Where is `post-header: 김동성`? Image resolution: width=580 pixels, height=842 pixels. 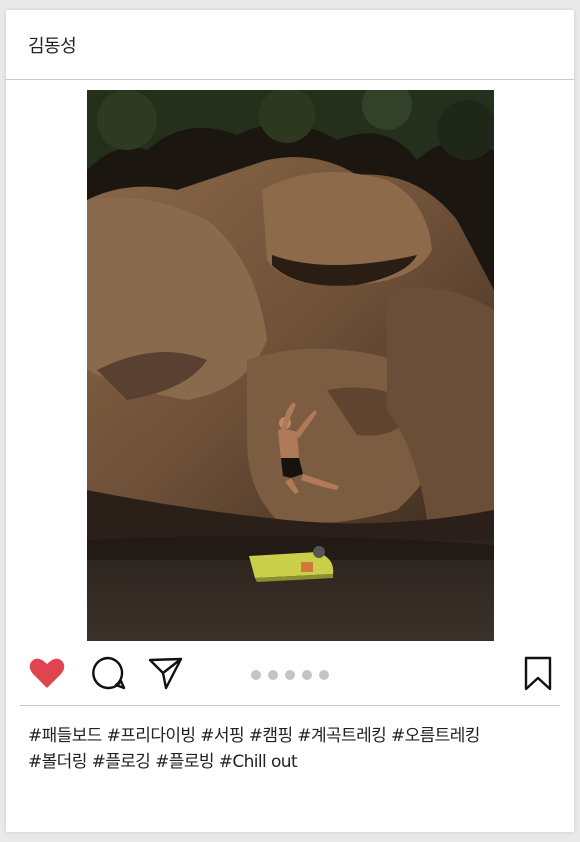
post-header: 김동성 is located at coordinates (290, 45).